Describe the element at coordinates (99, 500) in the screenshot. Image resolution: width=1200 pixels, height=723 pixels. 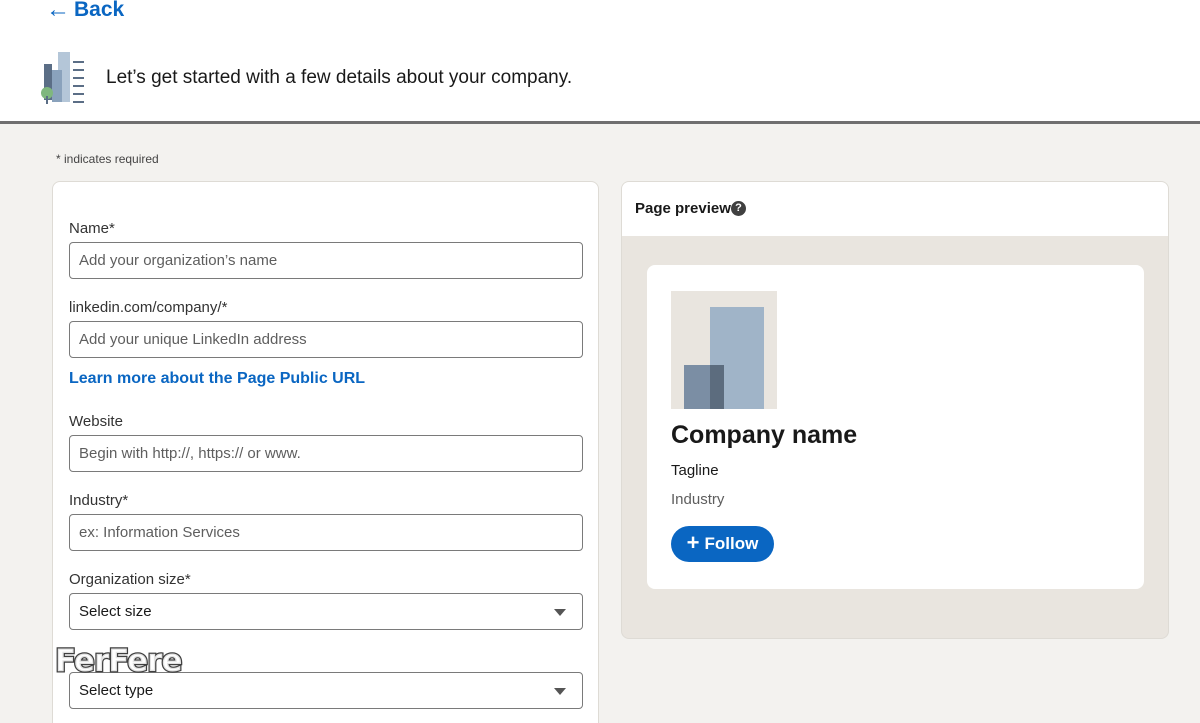
I see `industry-label: Industry*` at that location.